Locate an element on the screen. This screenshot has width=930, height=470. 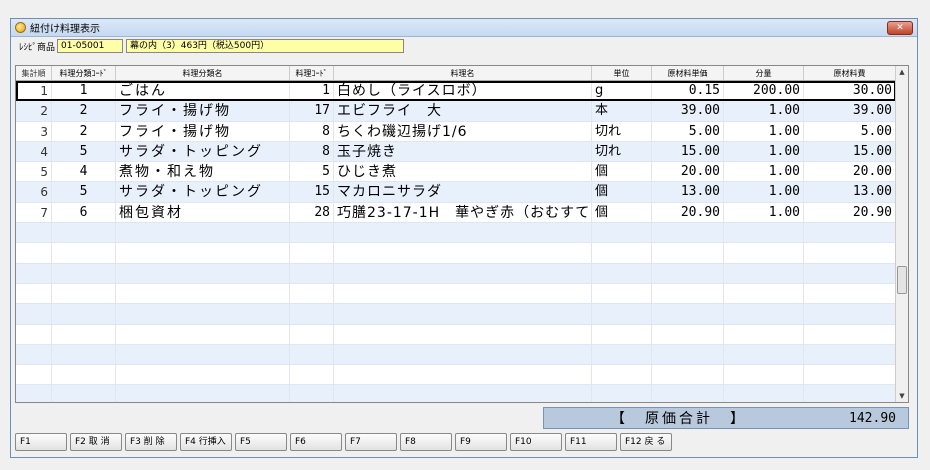
cell-order: 1 is located at coordinates (34, 91).